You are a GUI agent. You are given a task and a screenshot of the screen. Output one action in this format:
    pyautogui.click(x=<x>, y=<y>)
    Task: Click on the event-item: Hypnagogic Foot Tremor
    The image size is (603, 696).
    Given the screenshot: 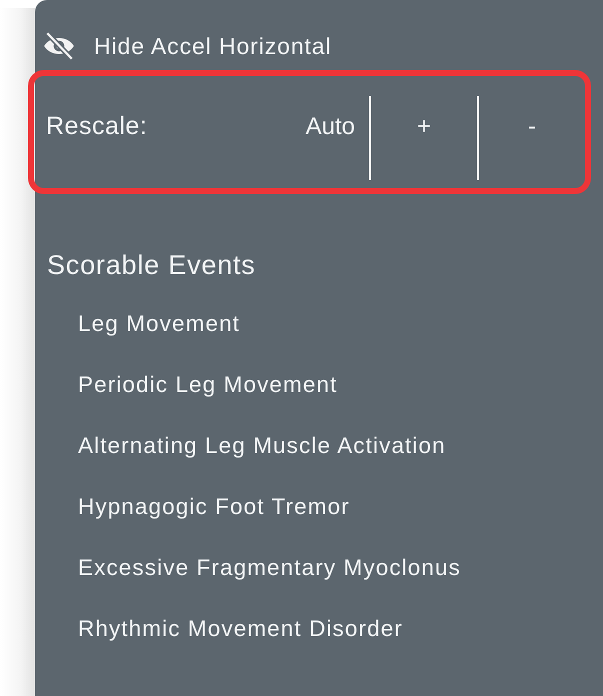 What is the action you would take?
    pyautogui.click(x=214, y=507)
    